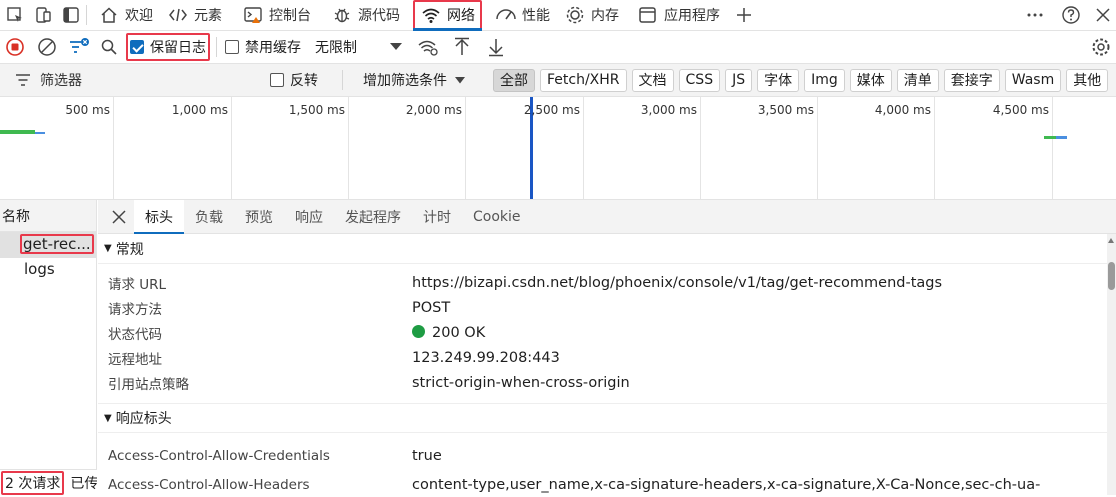 The image size is (1116, 497). I want to click on timeline-bar-request-1-wait, so click(40, 133).